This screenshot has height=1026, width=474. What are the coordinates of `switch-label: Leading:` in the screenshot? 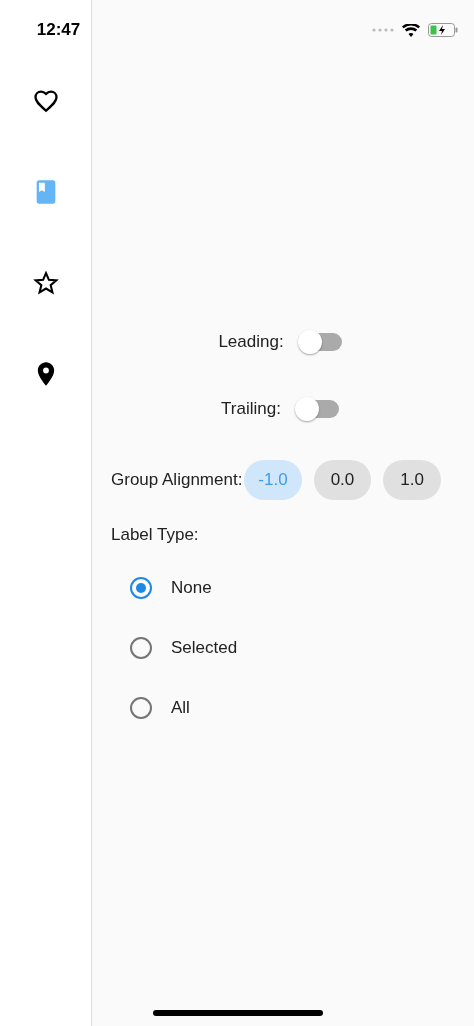 It's located at (251, 342).